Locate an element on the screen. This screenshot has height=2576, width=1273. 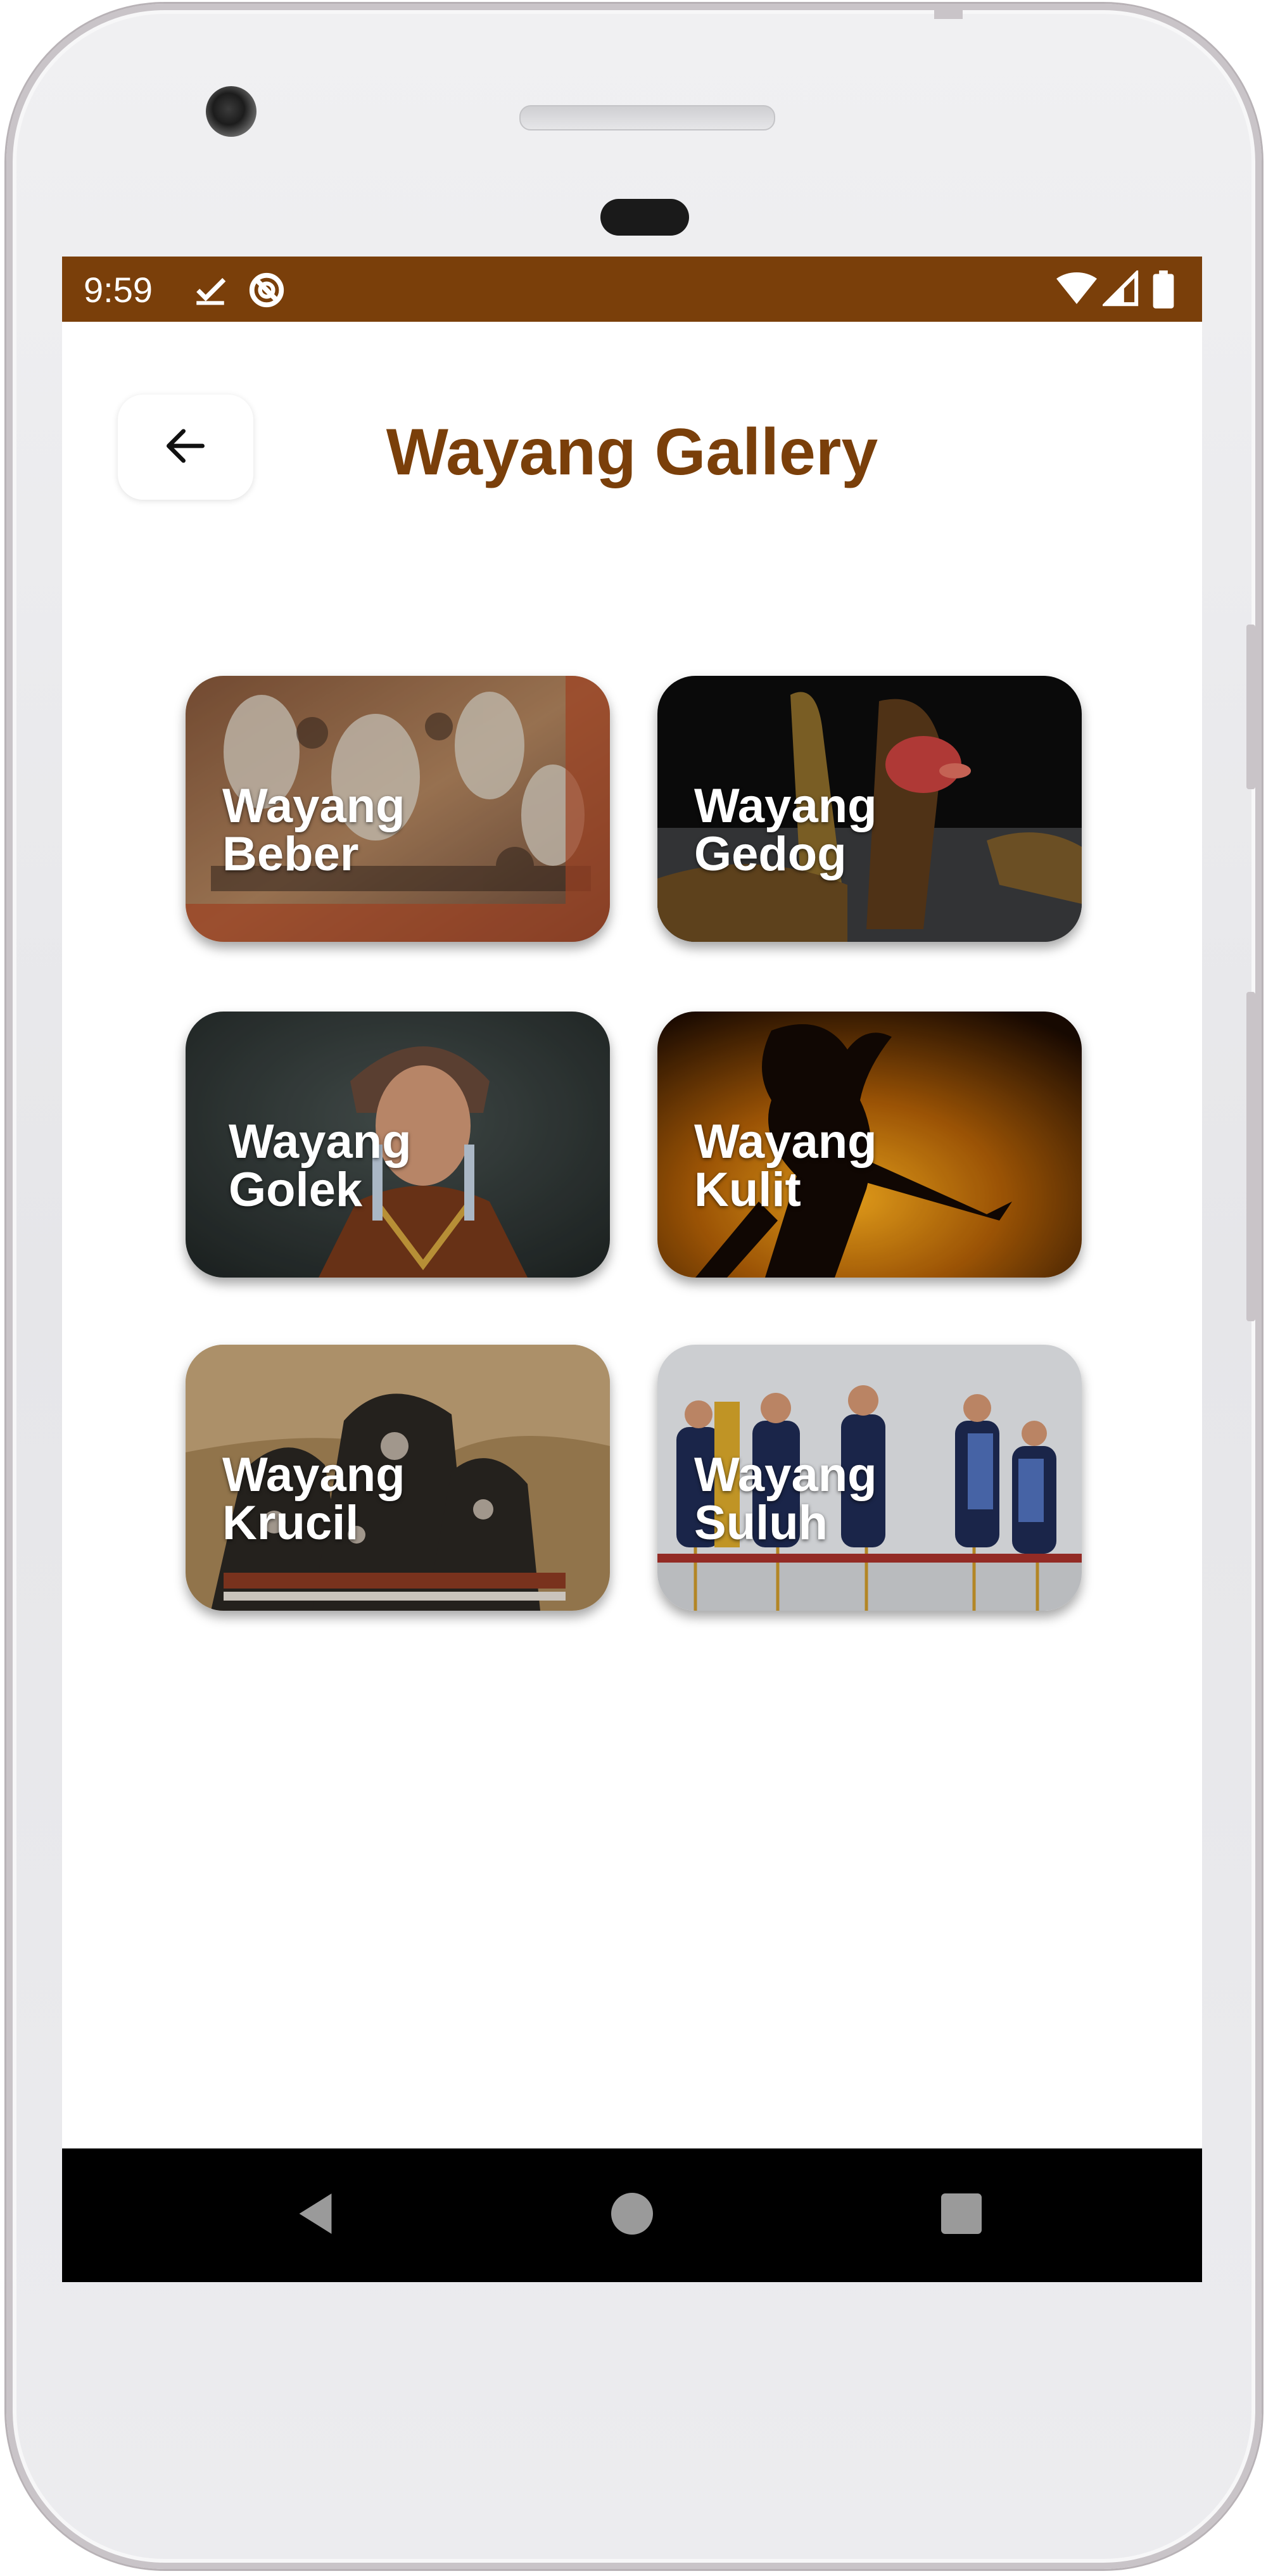
signal-icon is located at coordinates (1121, 288).